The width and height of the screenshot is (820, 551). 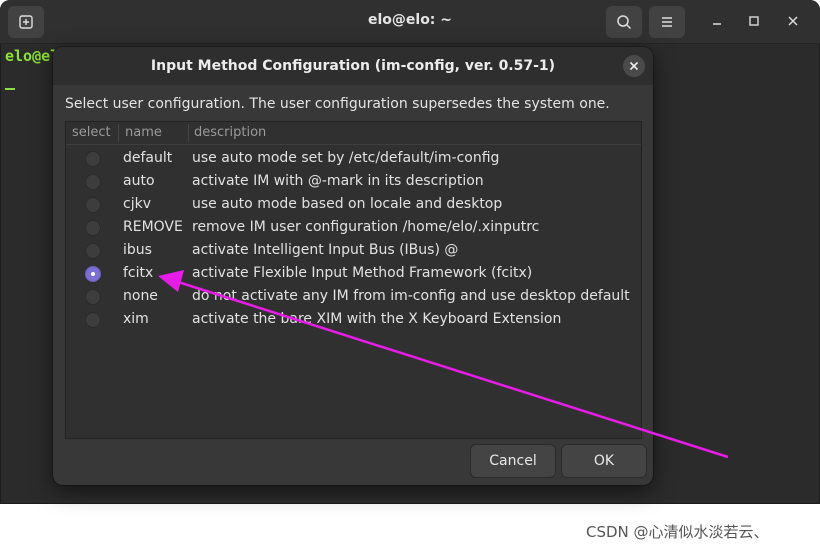 I want to click on arrow-head, so click(x=171, y=281).